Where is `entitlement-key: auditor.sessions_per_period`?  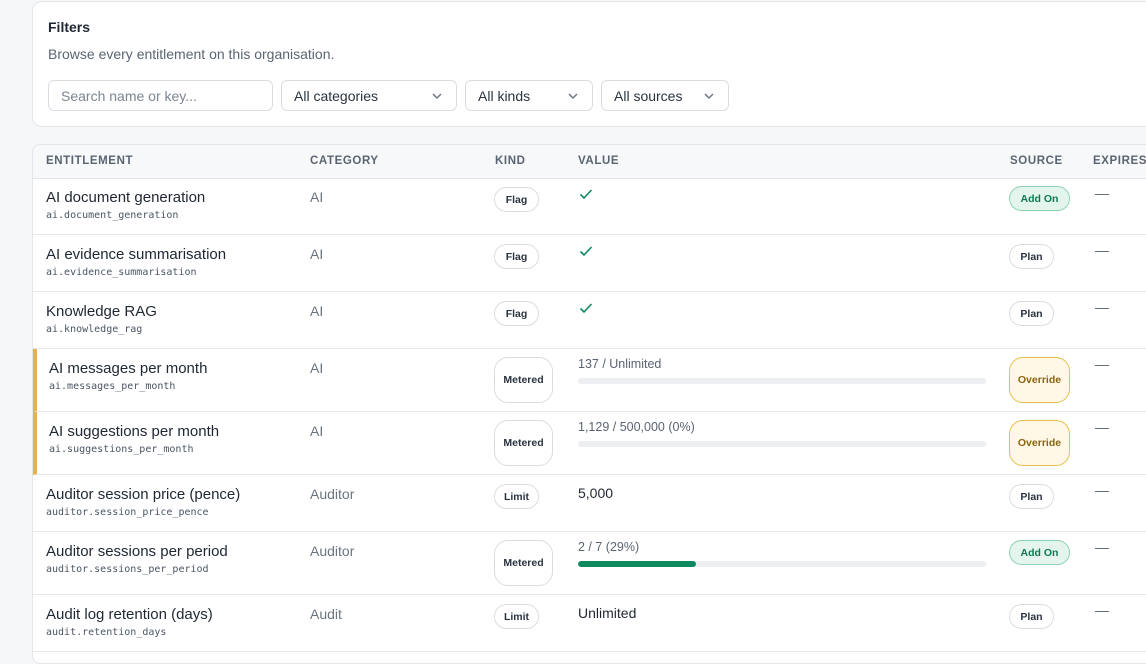 entitlement-key: auditor.sessions_per_period is located at coordinates (127, 569).